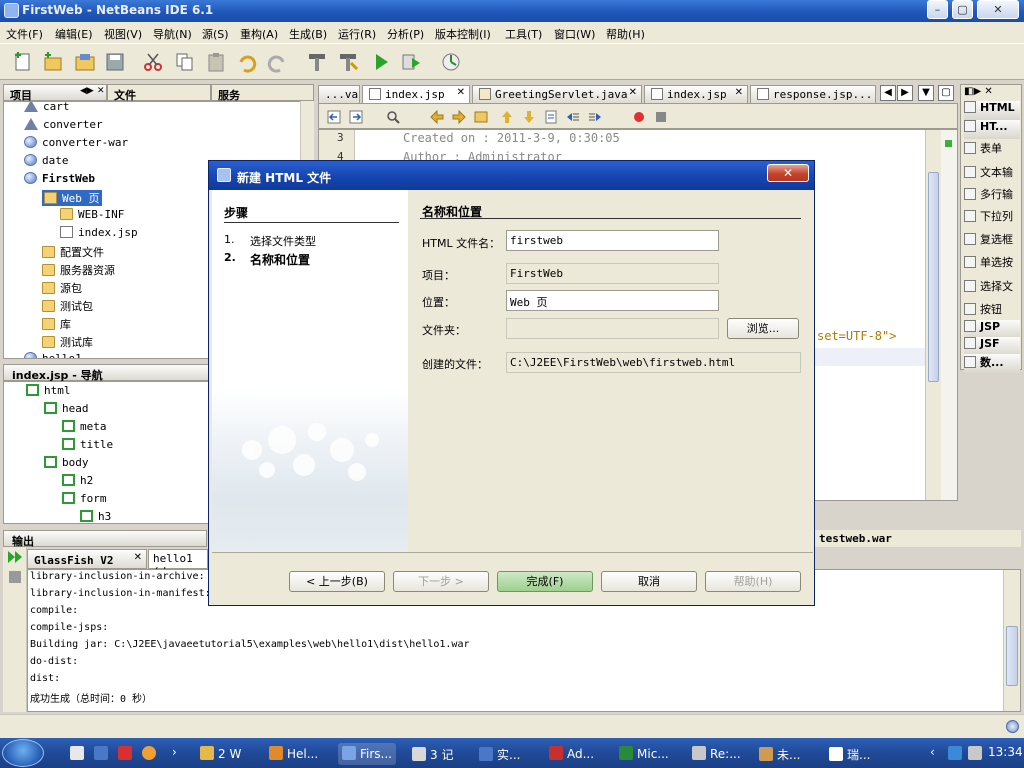 The width and height of the screenshot is (1024, 768). I want to click on copy-icon, so click(185, 62).